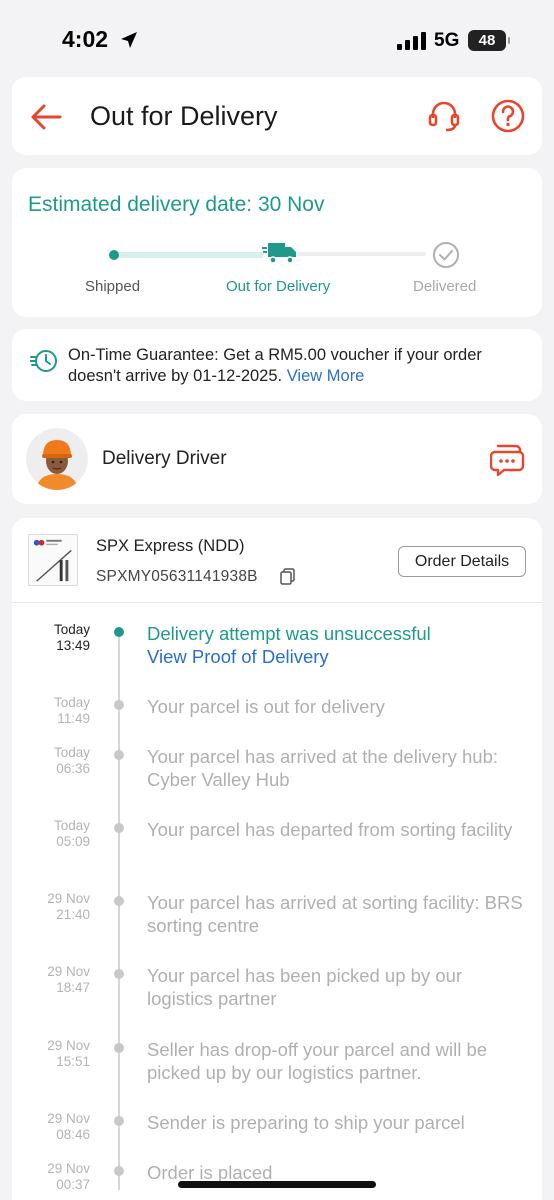 The height and width of the screenshot is (1200, 554). Describe the element at coordinates (73, 1061) in the screenshot. I see `event-time: 15:51` at that location.